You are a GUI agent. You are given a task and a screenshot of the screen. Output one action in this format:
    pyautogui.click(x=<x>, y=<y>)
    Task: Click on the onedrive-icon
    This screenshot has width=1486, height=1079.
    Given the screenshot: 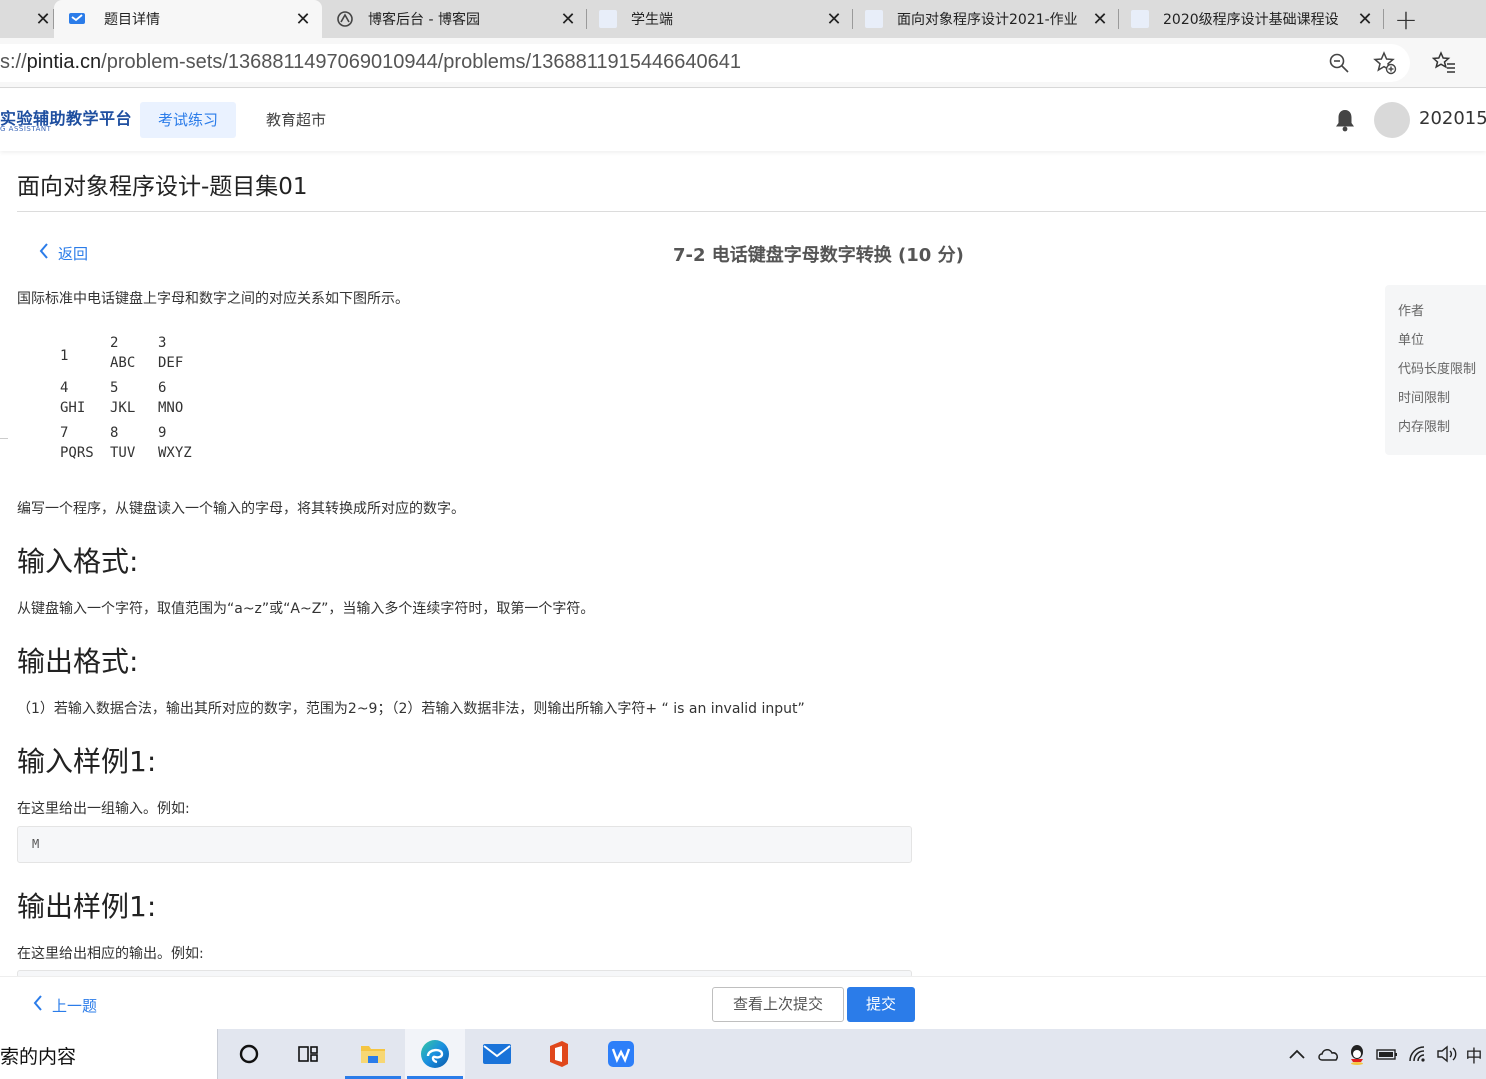 What is the action you would take?
    pyautogui.click(x=1328, y=1054)
    